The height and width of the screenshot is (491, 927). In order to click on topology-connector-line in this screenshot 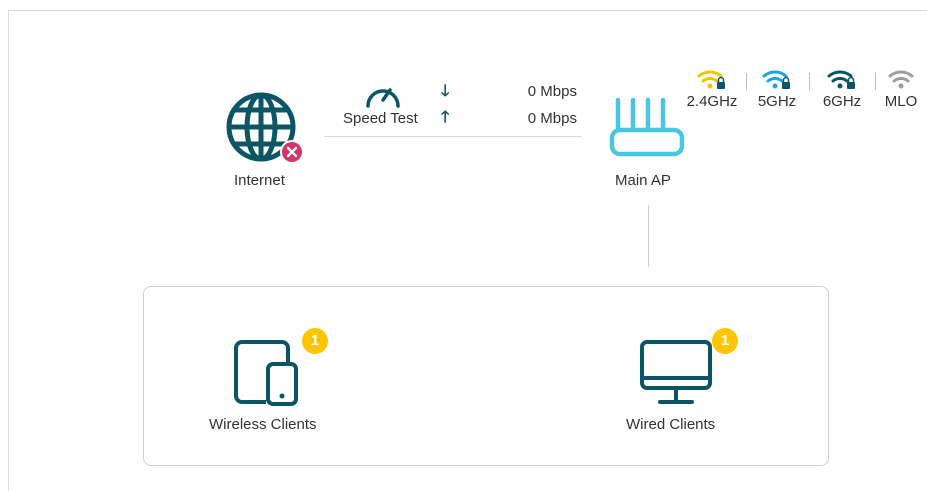, I will do `click(648, 236)`.